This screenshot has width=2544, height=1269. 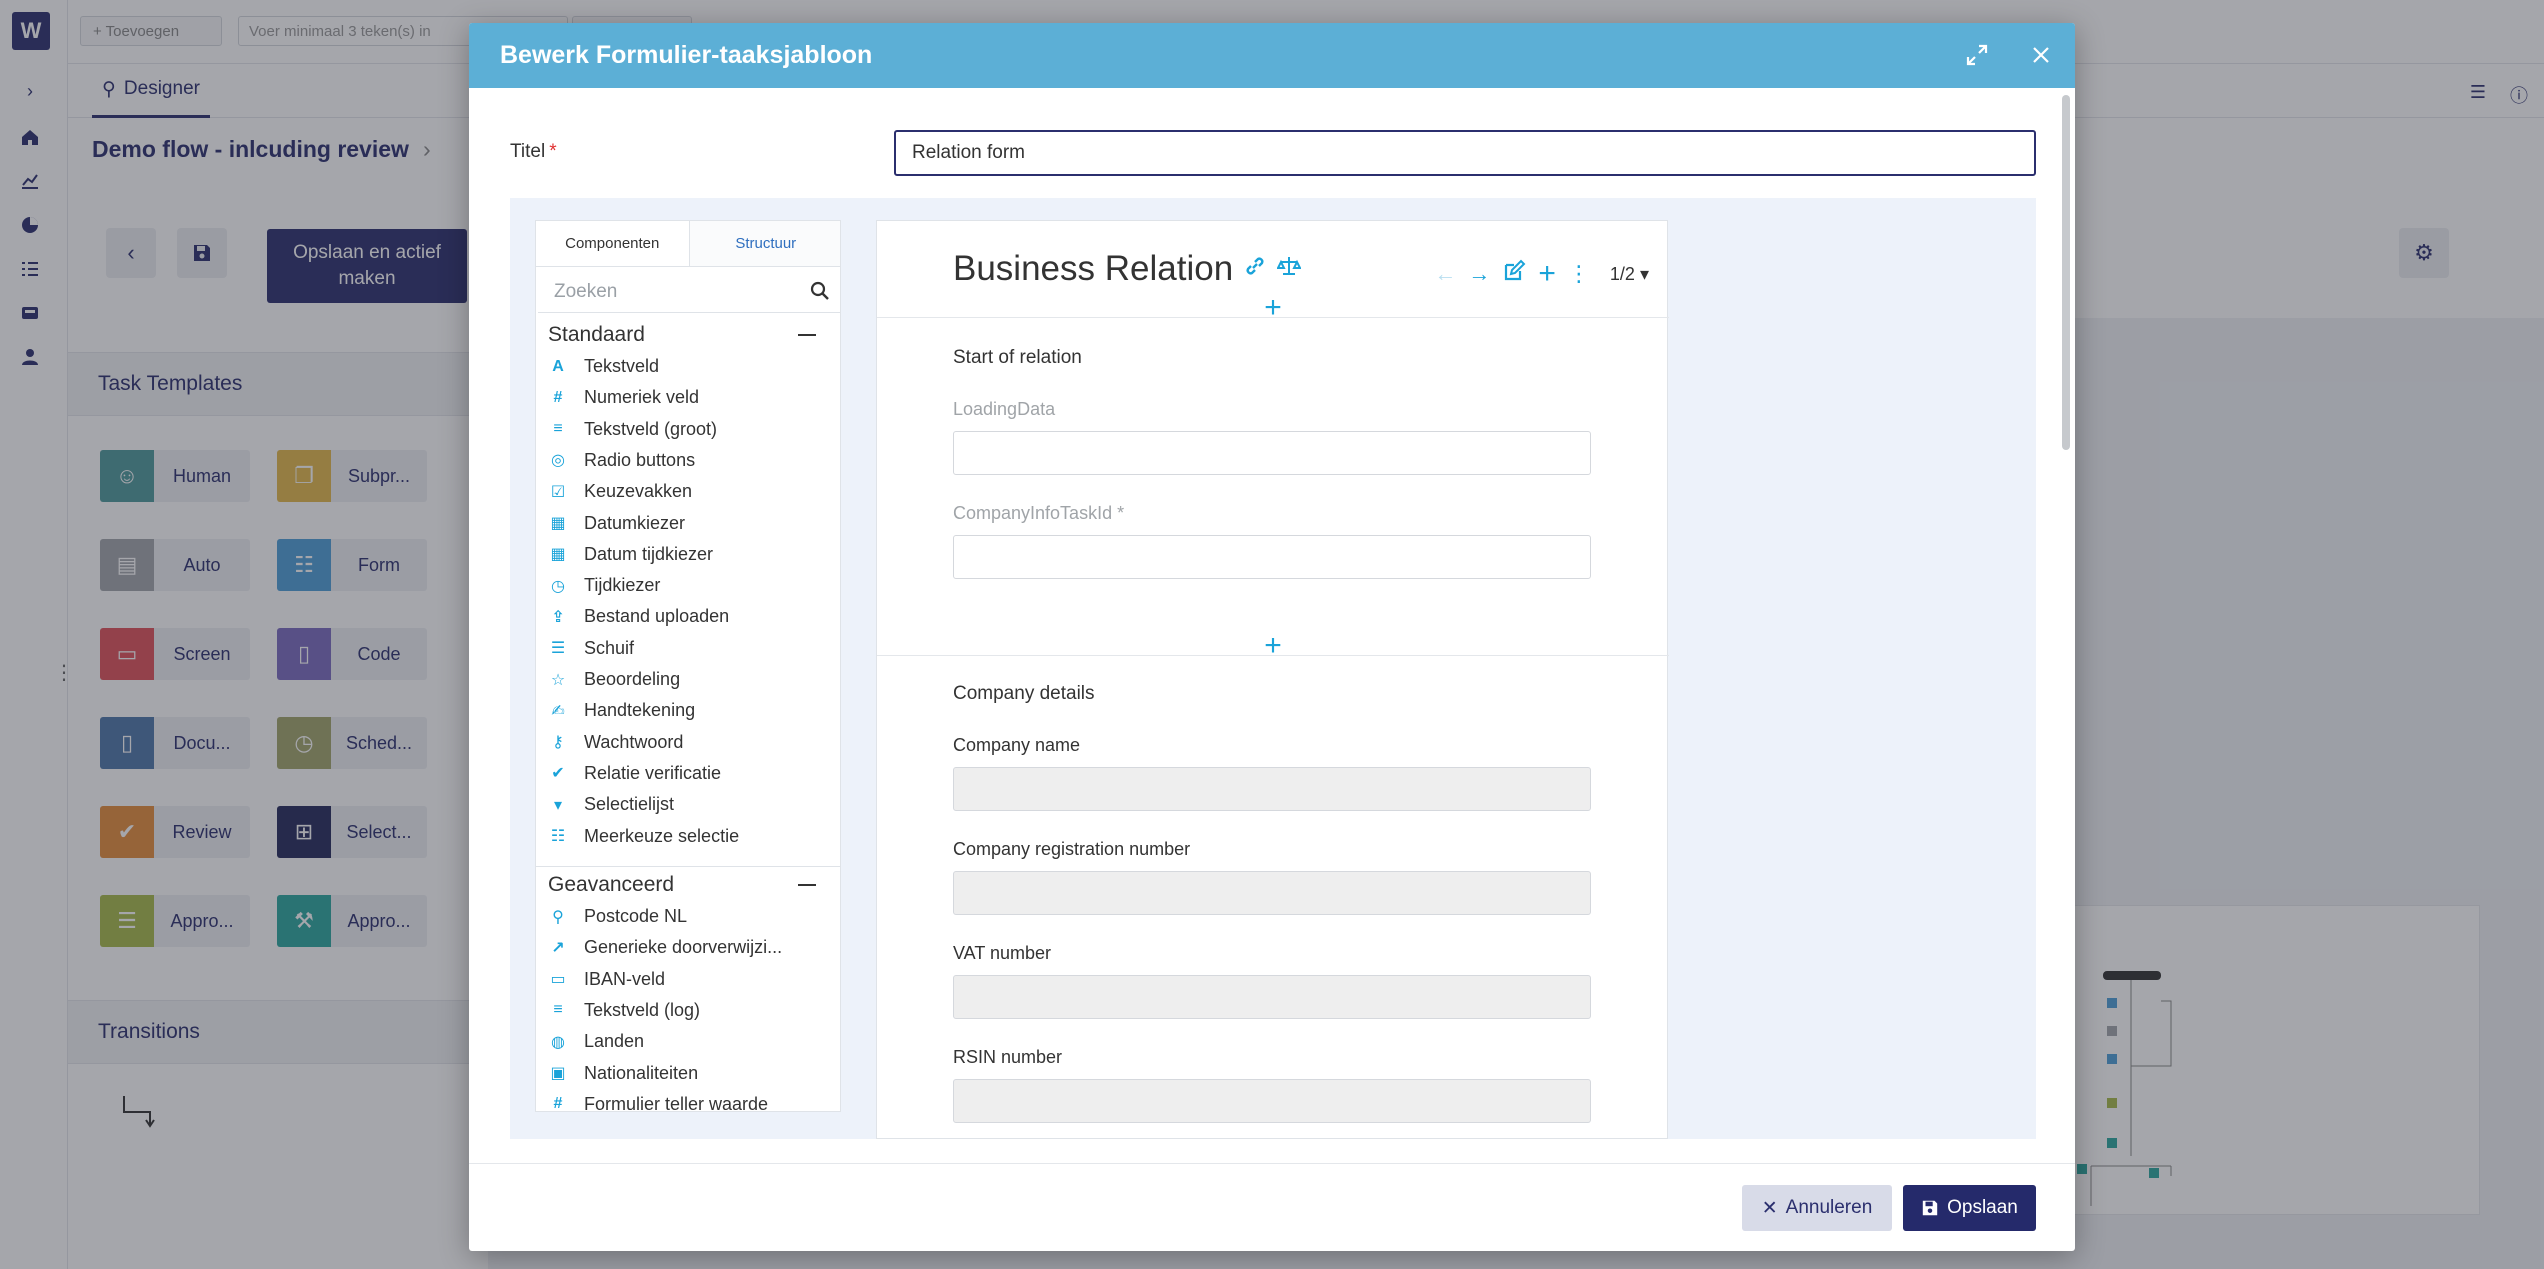 I want to click on palette-item: A Tekstveld, so click(x=688, y=366).